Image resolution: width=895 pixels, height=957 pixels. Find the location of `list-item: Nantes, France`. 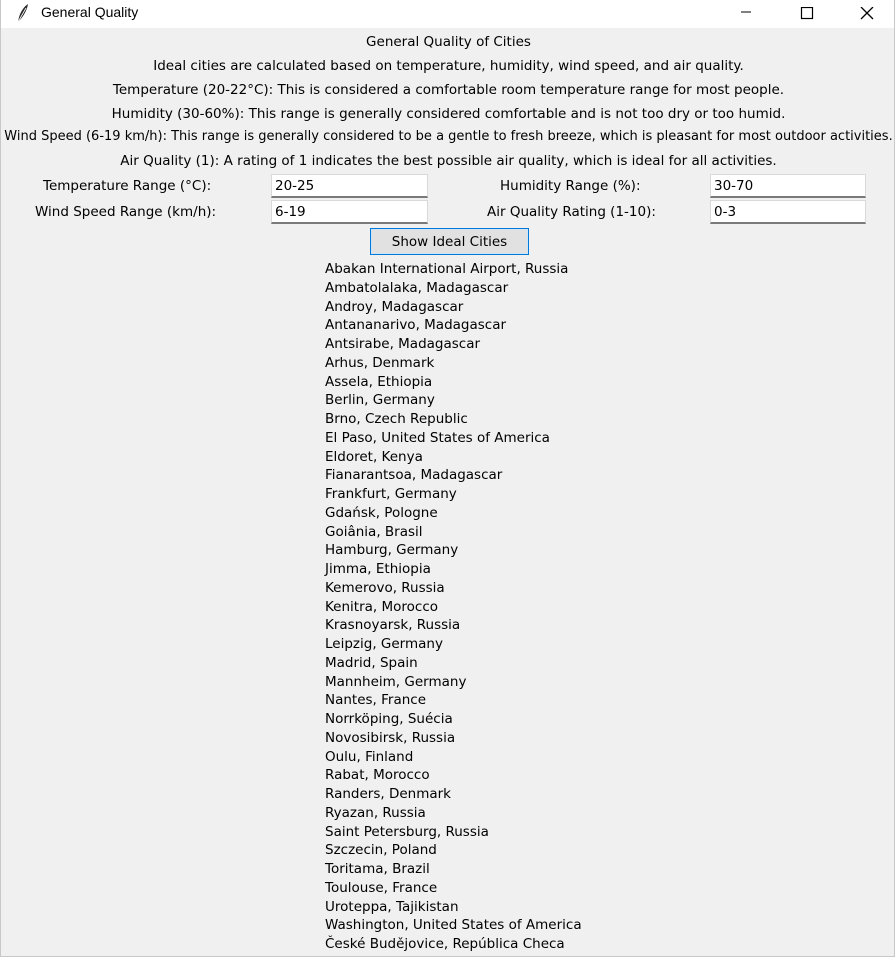

list-item: Nantes, France is located at coordinates (376, 700).